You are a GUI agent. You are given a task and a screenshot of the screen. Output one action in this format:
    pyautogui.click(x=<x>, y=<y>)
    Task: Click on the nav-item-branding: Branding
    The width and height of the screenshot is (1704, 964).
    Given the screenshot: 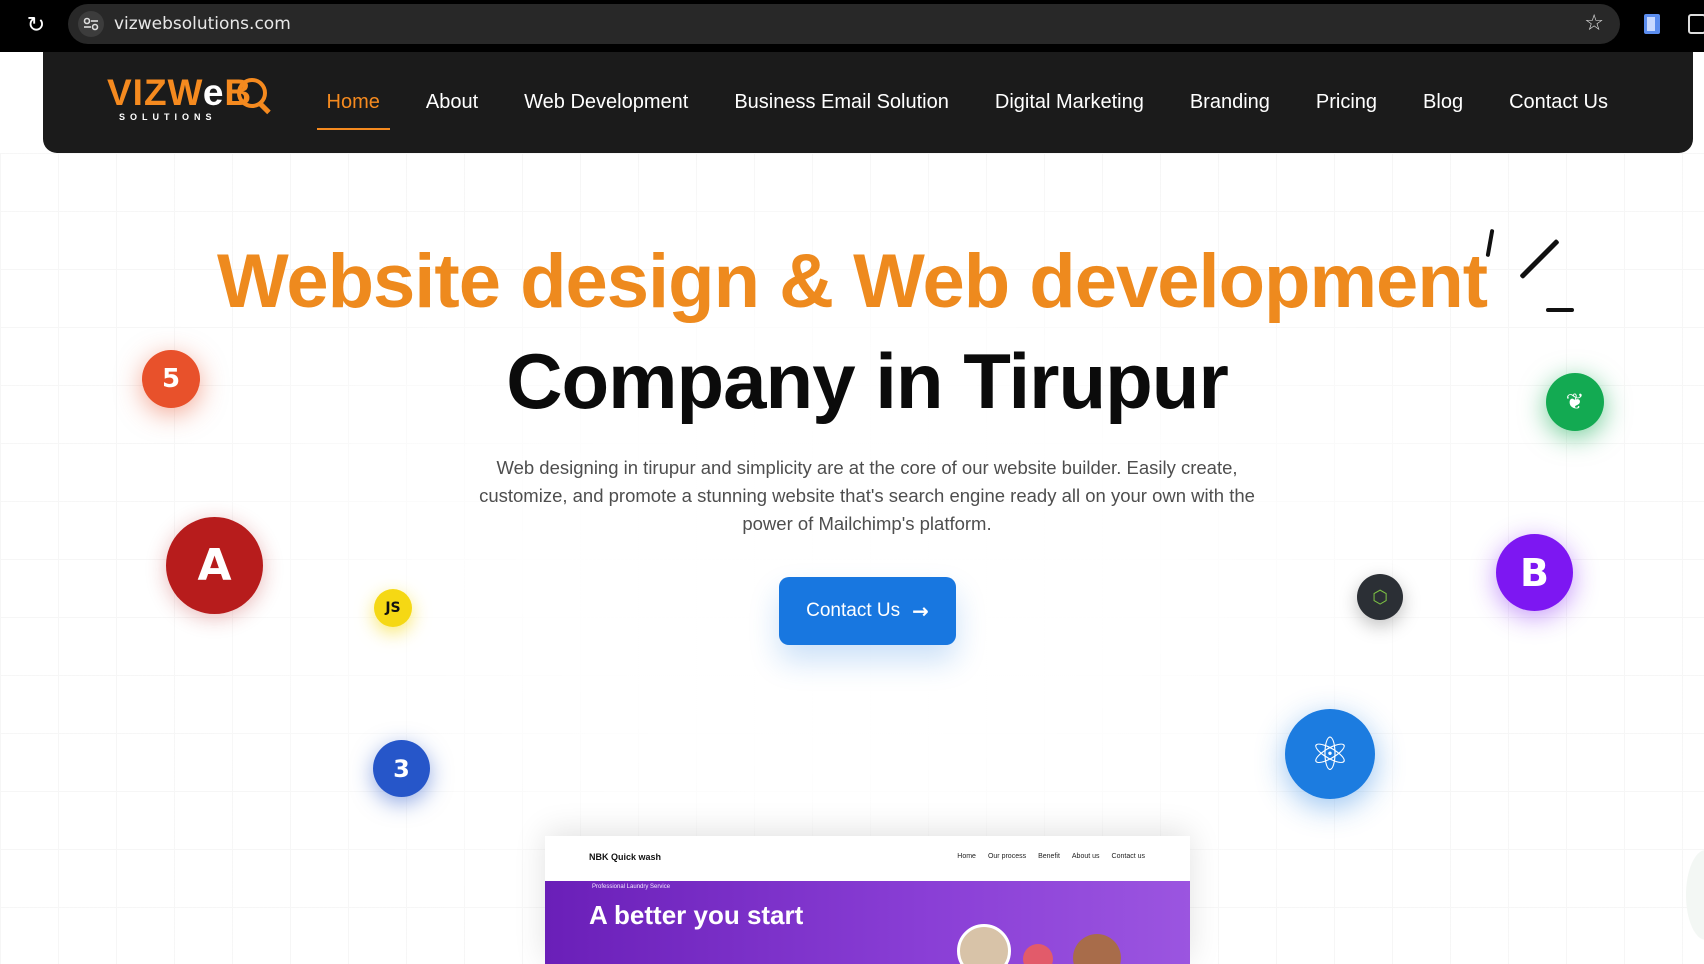 What is the action you would take?
    pyautogui.click(x=1230, y=102)
    